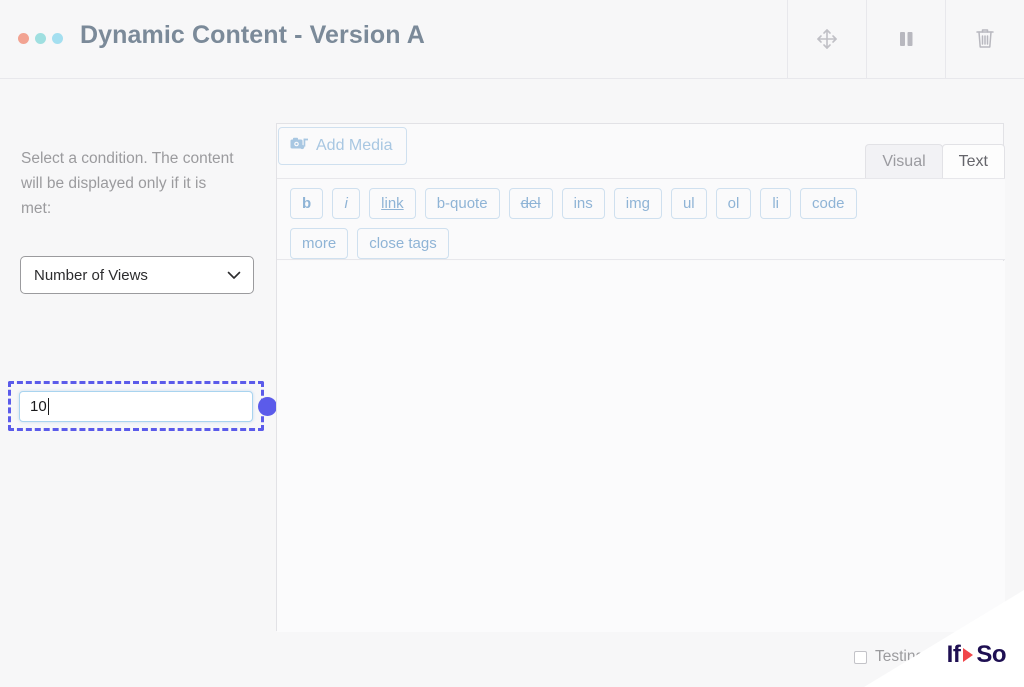  I want to click on pause-button, so click(905, 39).